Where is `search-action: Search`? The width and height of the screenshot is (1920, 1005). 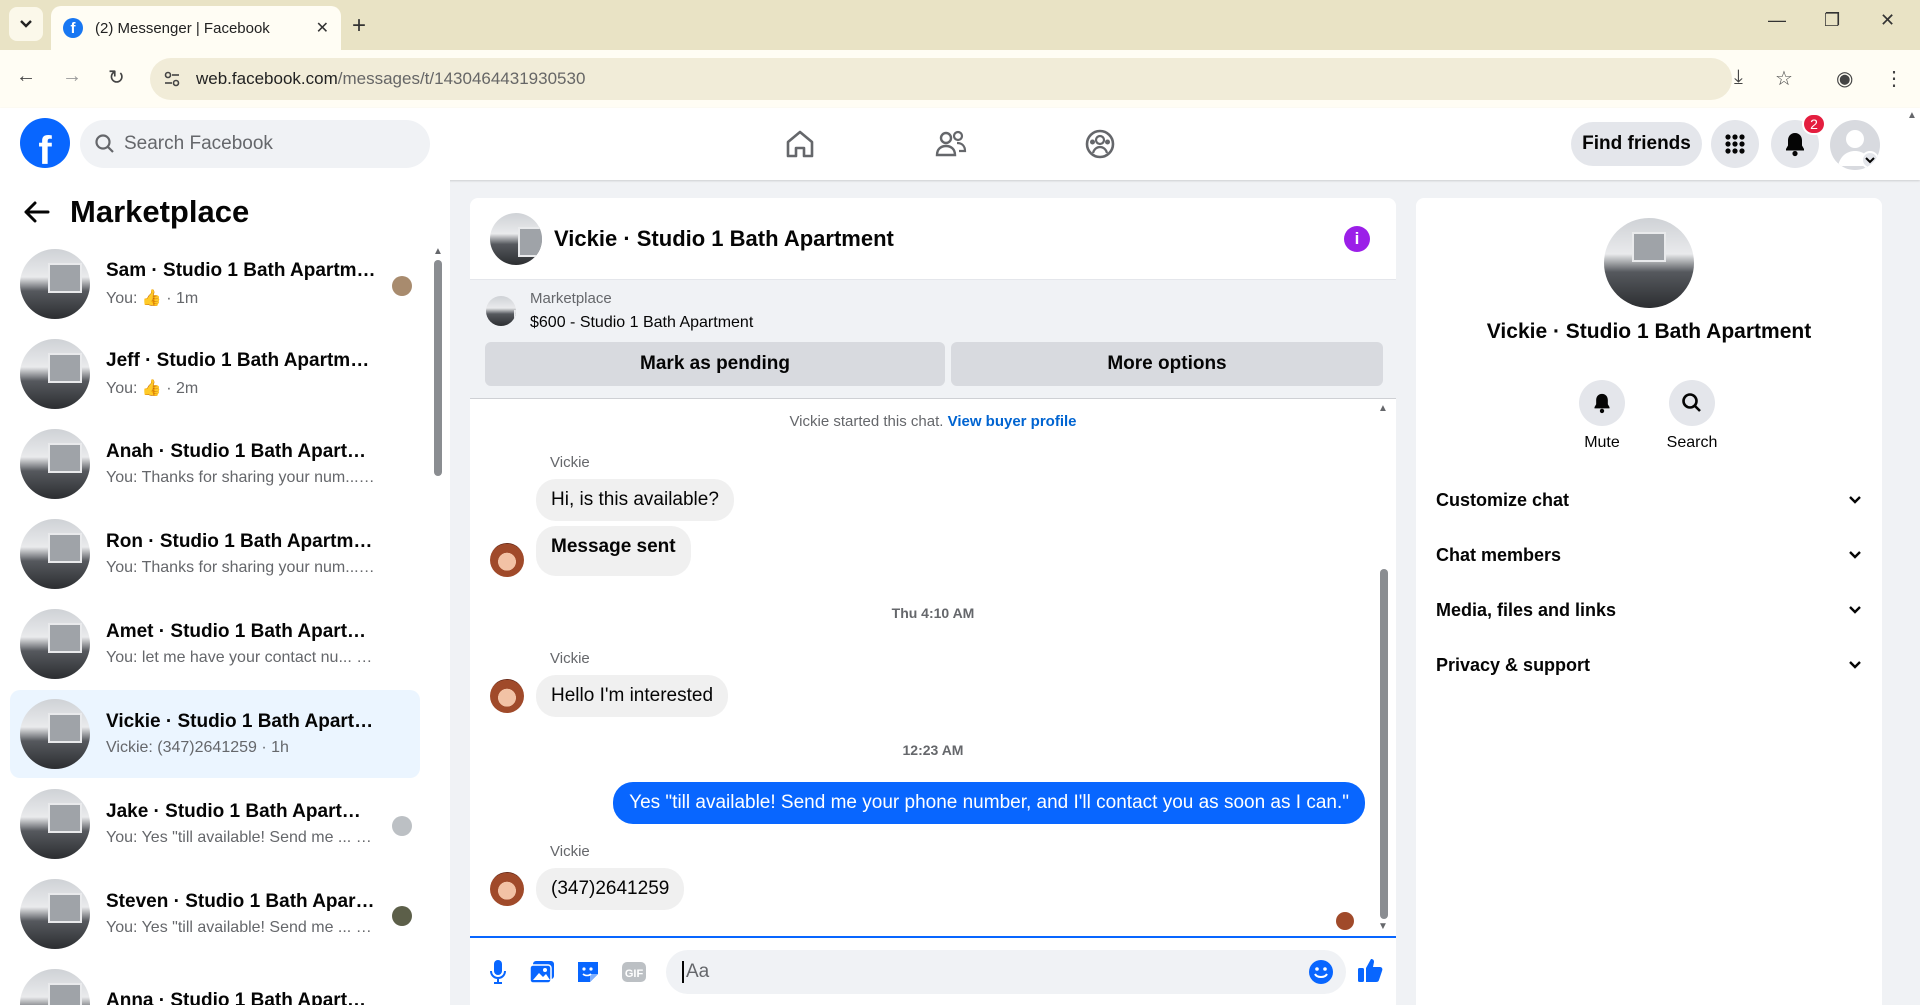 search-action: Search is located at coordinates (1692, 416).